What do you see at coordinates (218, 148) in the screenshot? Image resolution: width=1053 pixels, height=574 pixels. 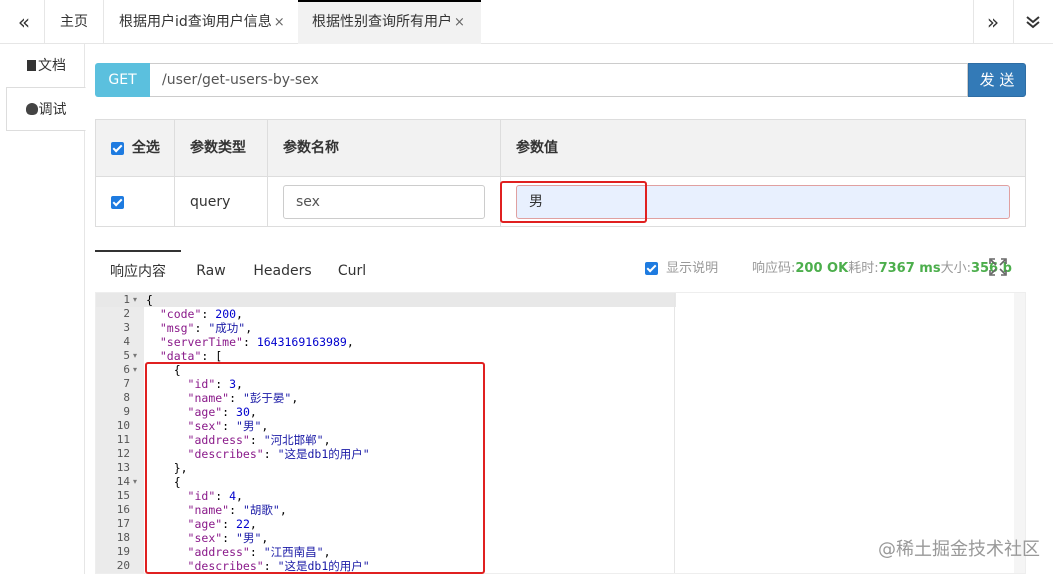 I see `param-type-header: 参数类型` at bounding box center [218, 148].